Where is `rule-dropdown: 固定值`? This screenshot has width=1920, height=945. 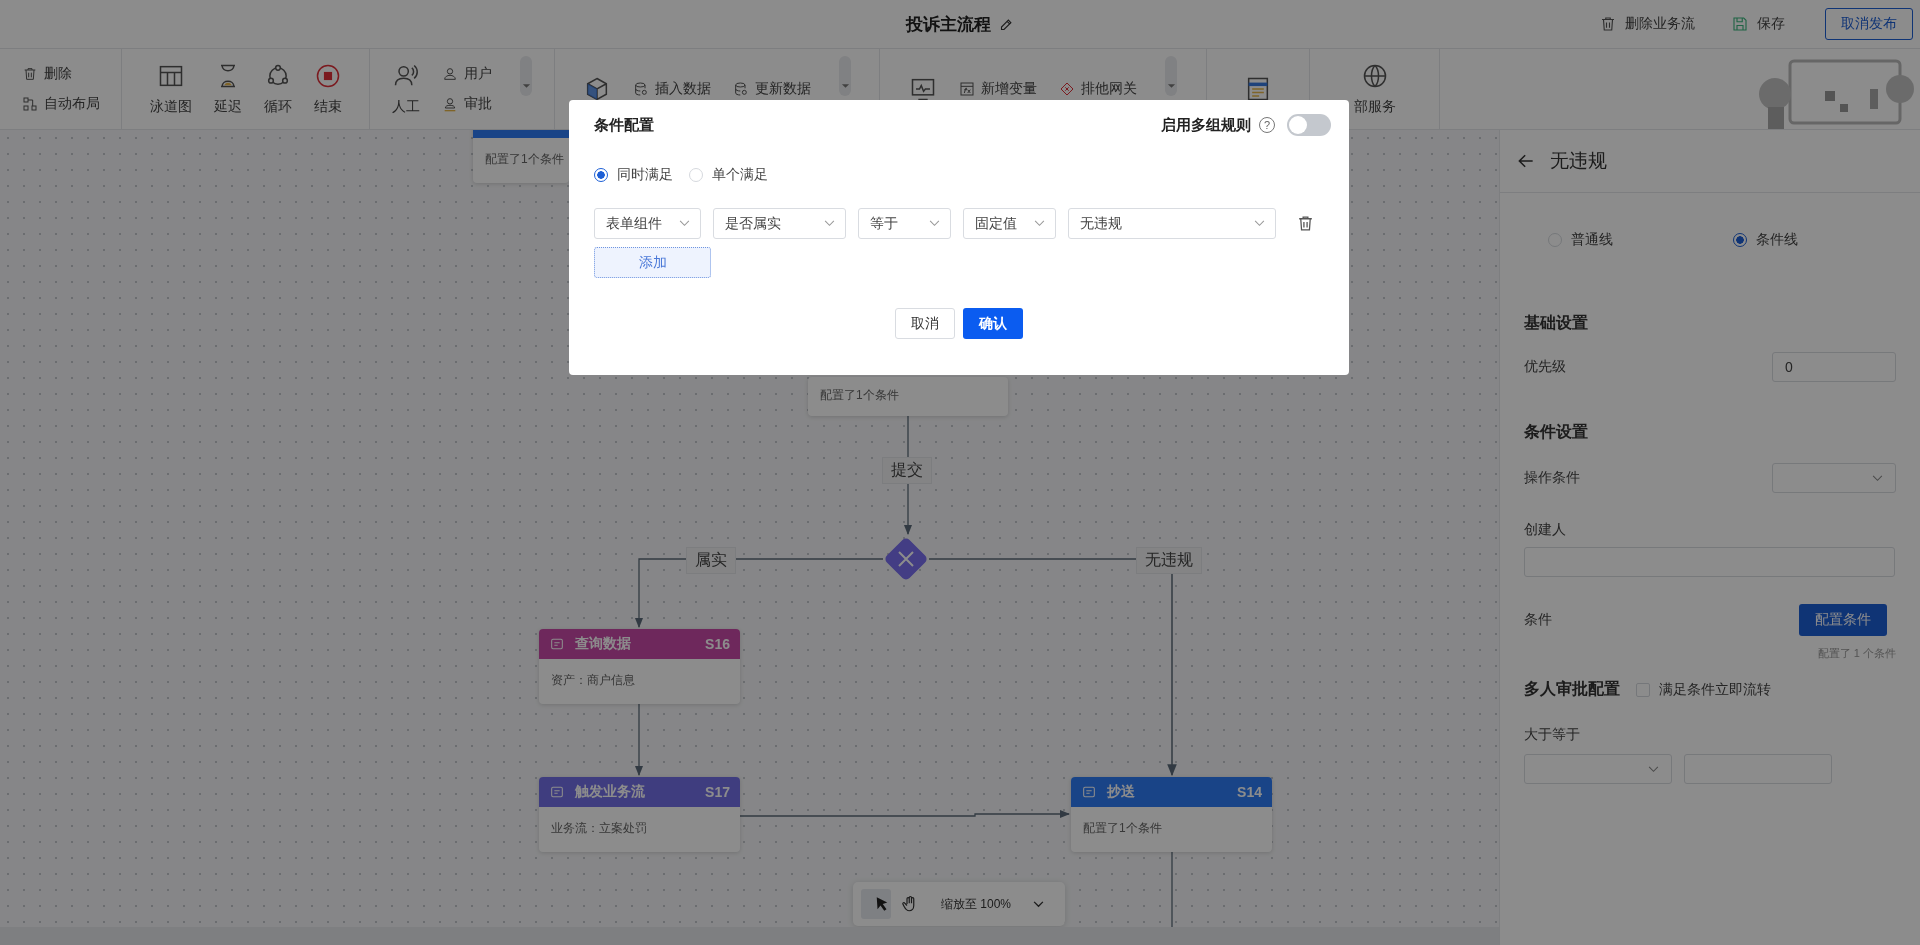 rule-dropdown: 固定值 is located at coordinates (1009, 223).